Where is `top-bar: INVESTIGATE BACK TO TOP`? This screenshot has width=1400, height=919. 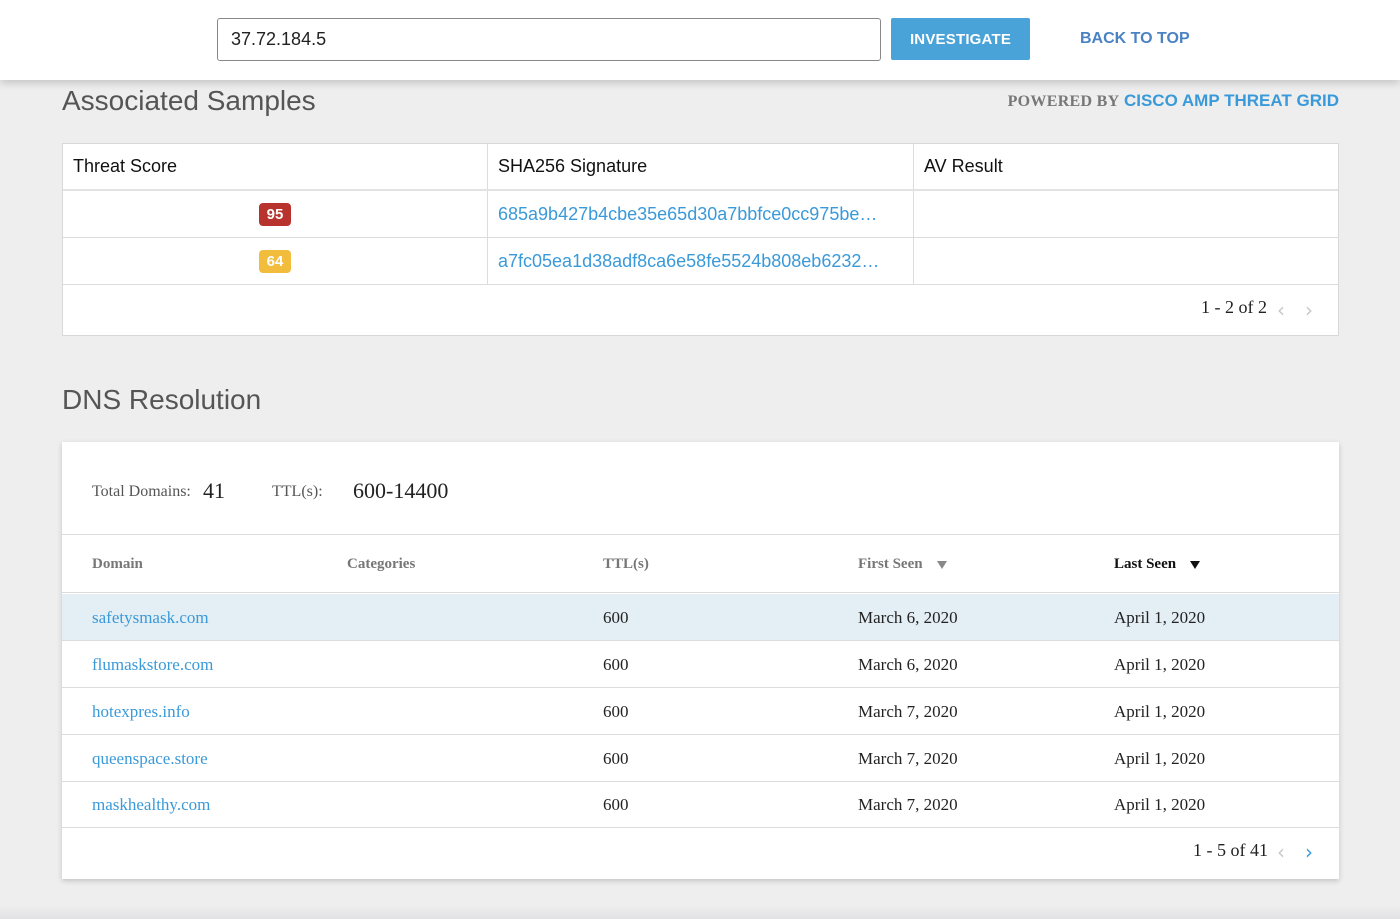
top-bar: INVESTIGATE BACK TO TOP is located at coordinates (700, 40).